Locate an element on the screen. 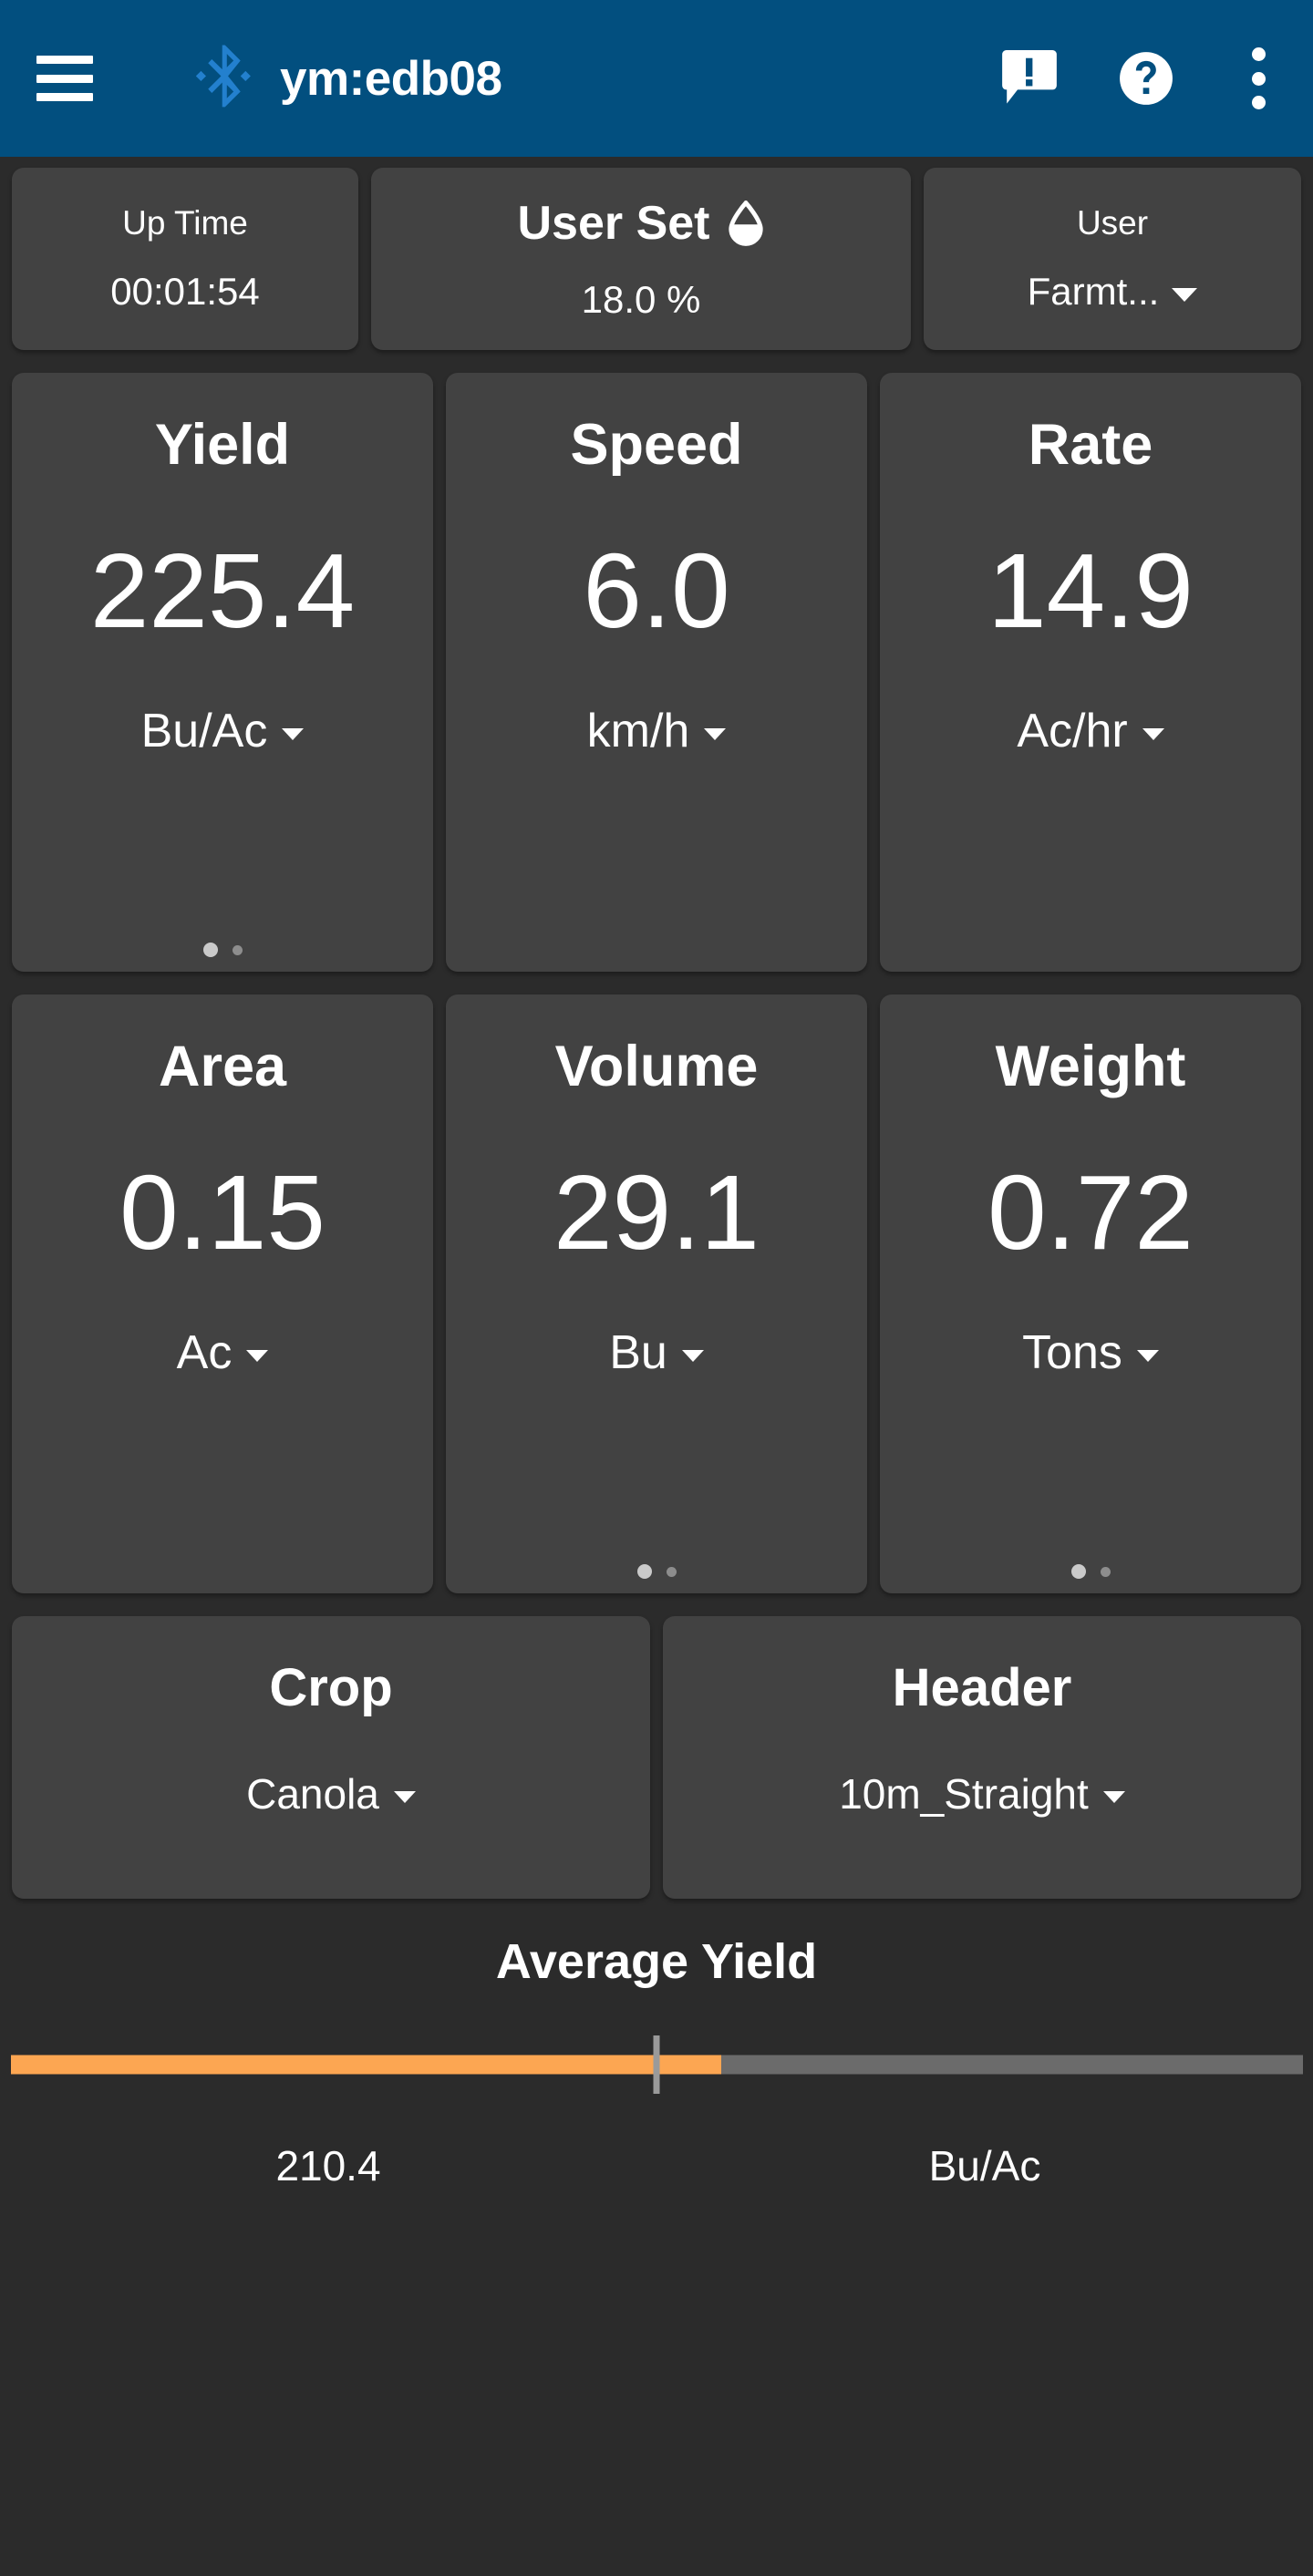 Image resolution: width=1313 pixels, height=2576 pixels. page-title: ym:edb08 is located at coordinates (391, 78).